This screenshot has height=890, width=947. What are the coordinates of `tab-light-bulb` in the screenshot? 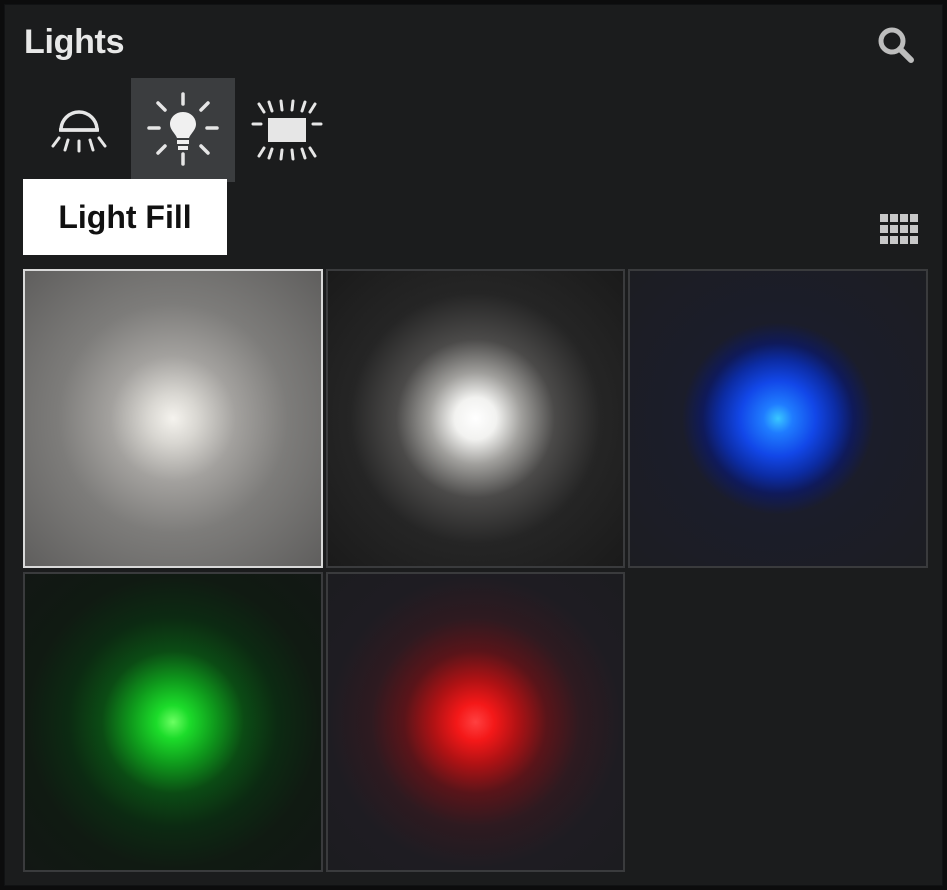 It's located at (183, 130).